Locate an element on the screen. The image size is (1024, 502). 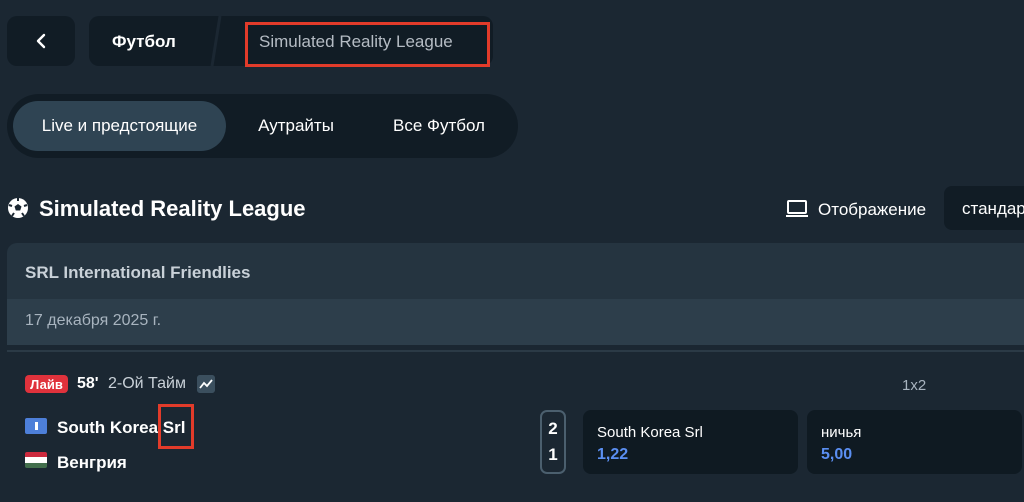
match-minute: 58' is located at coordinates (88, 383).